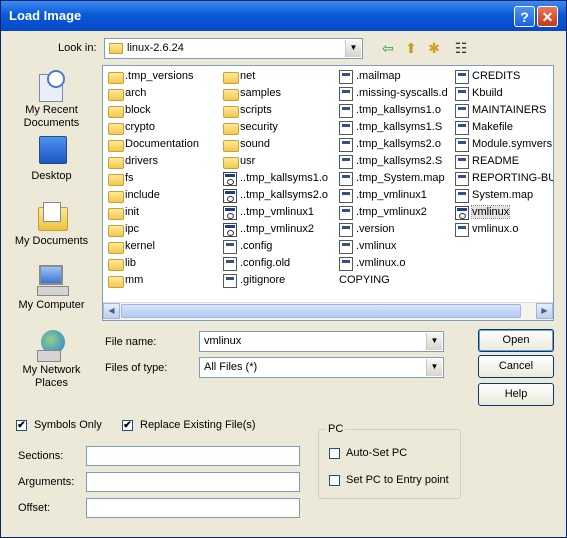 This screenshot has width=567, height=538. I want to click on look-in-value: linux-2.6.24, so click(155, 48).